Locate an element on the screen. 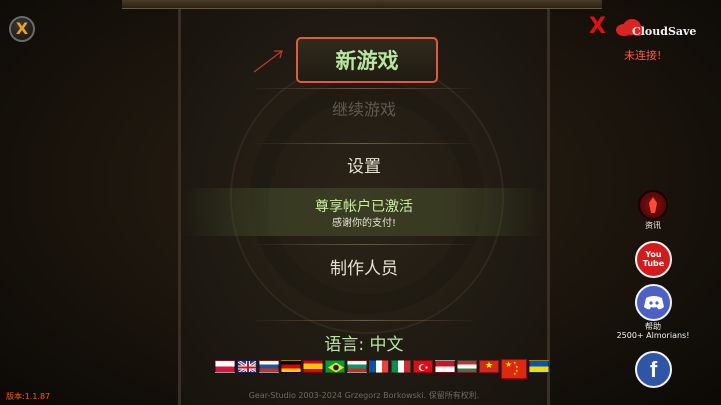 The image size is (721, 405). facebook-button: f is located at coordinates (653, 369).